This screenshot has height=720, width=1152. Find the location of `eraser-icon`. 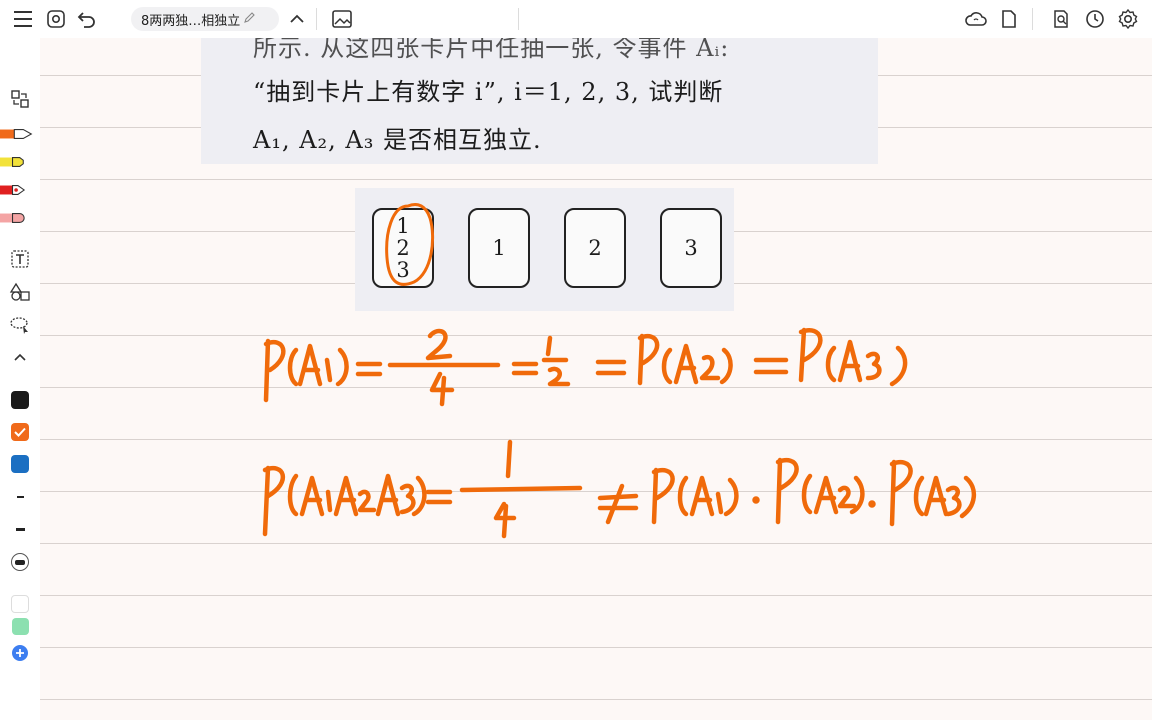

eraser-icon is located at coordinates (17, 218).